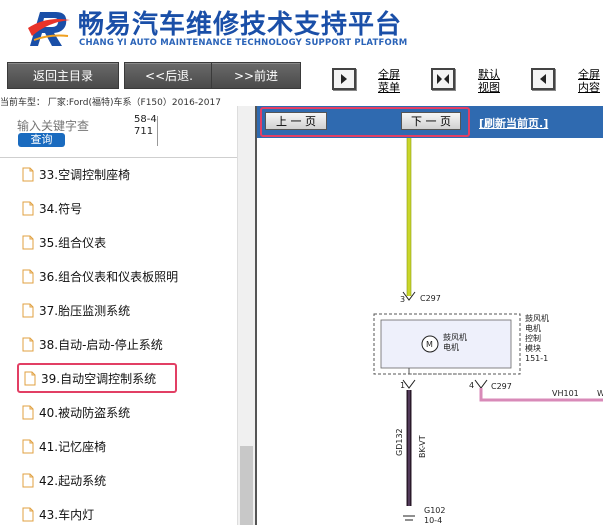  I want to click on sidebar-item-label: 38.自动-启动-停止系统, so click(101, 344).